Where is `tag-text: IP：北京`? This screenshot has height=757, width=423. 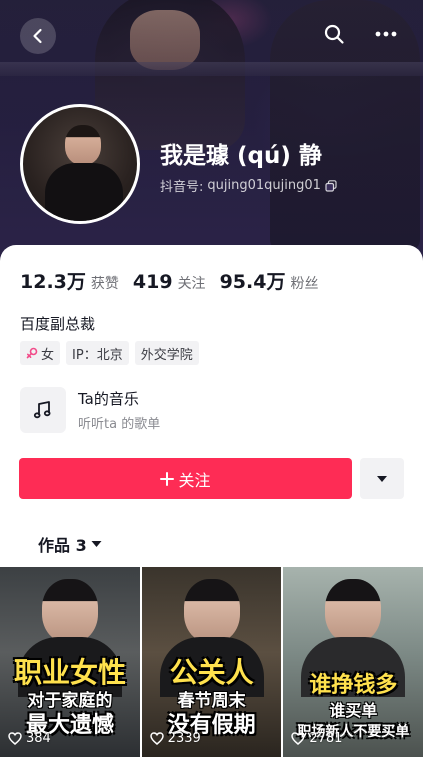 tag-text: IP：北京 is located at coordinates (97, 355).